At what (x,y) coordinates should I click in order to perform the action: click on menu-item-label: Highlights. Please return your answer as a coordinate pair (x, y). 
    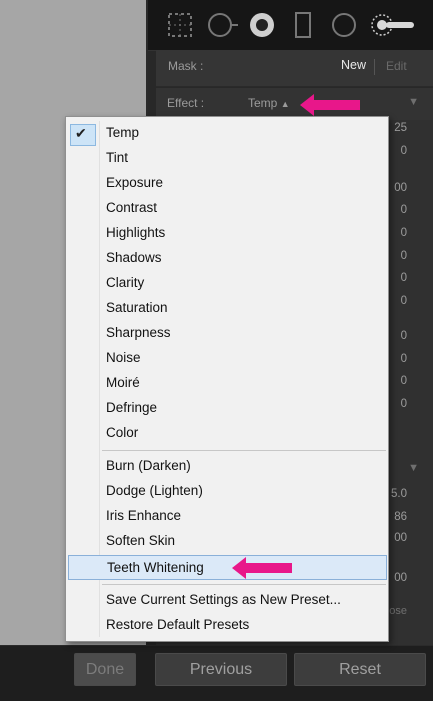
    Looking at the image, I should click on (136, 232).